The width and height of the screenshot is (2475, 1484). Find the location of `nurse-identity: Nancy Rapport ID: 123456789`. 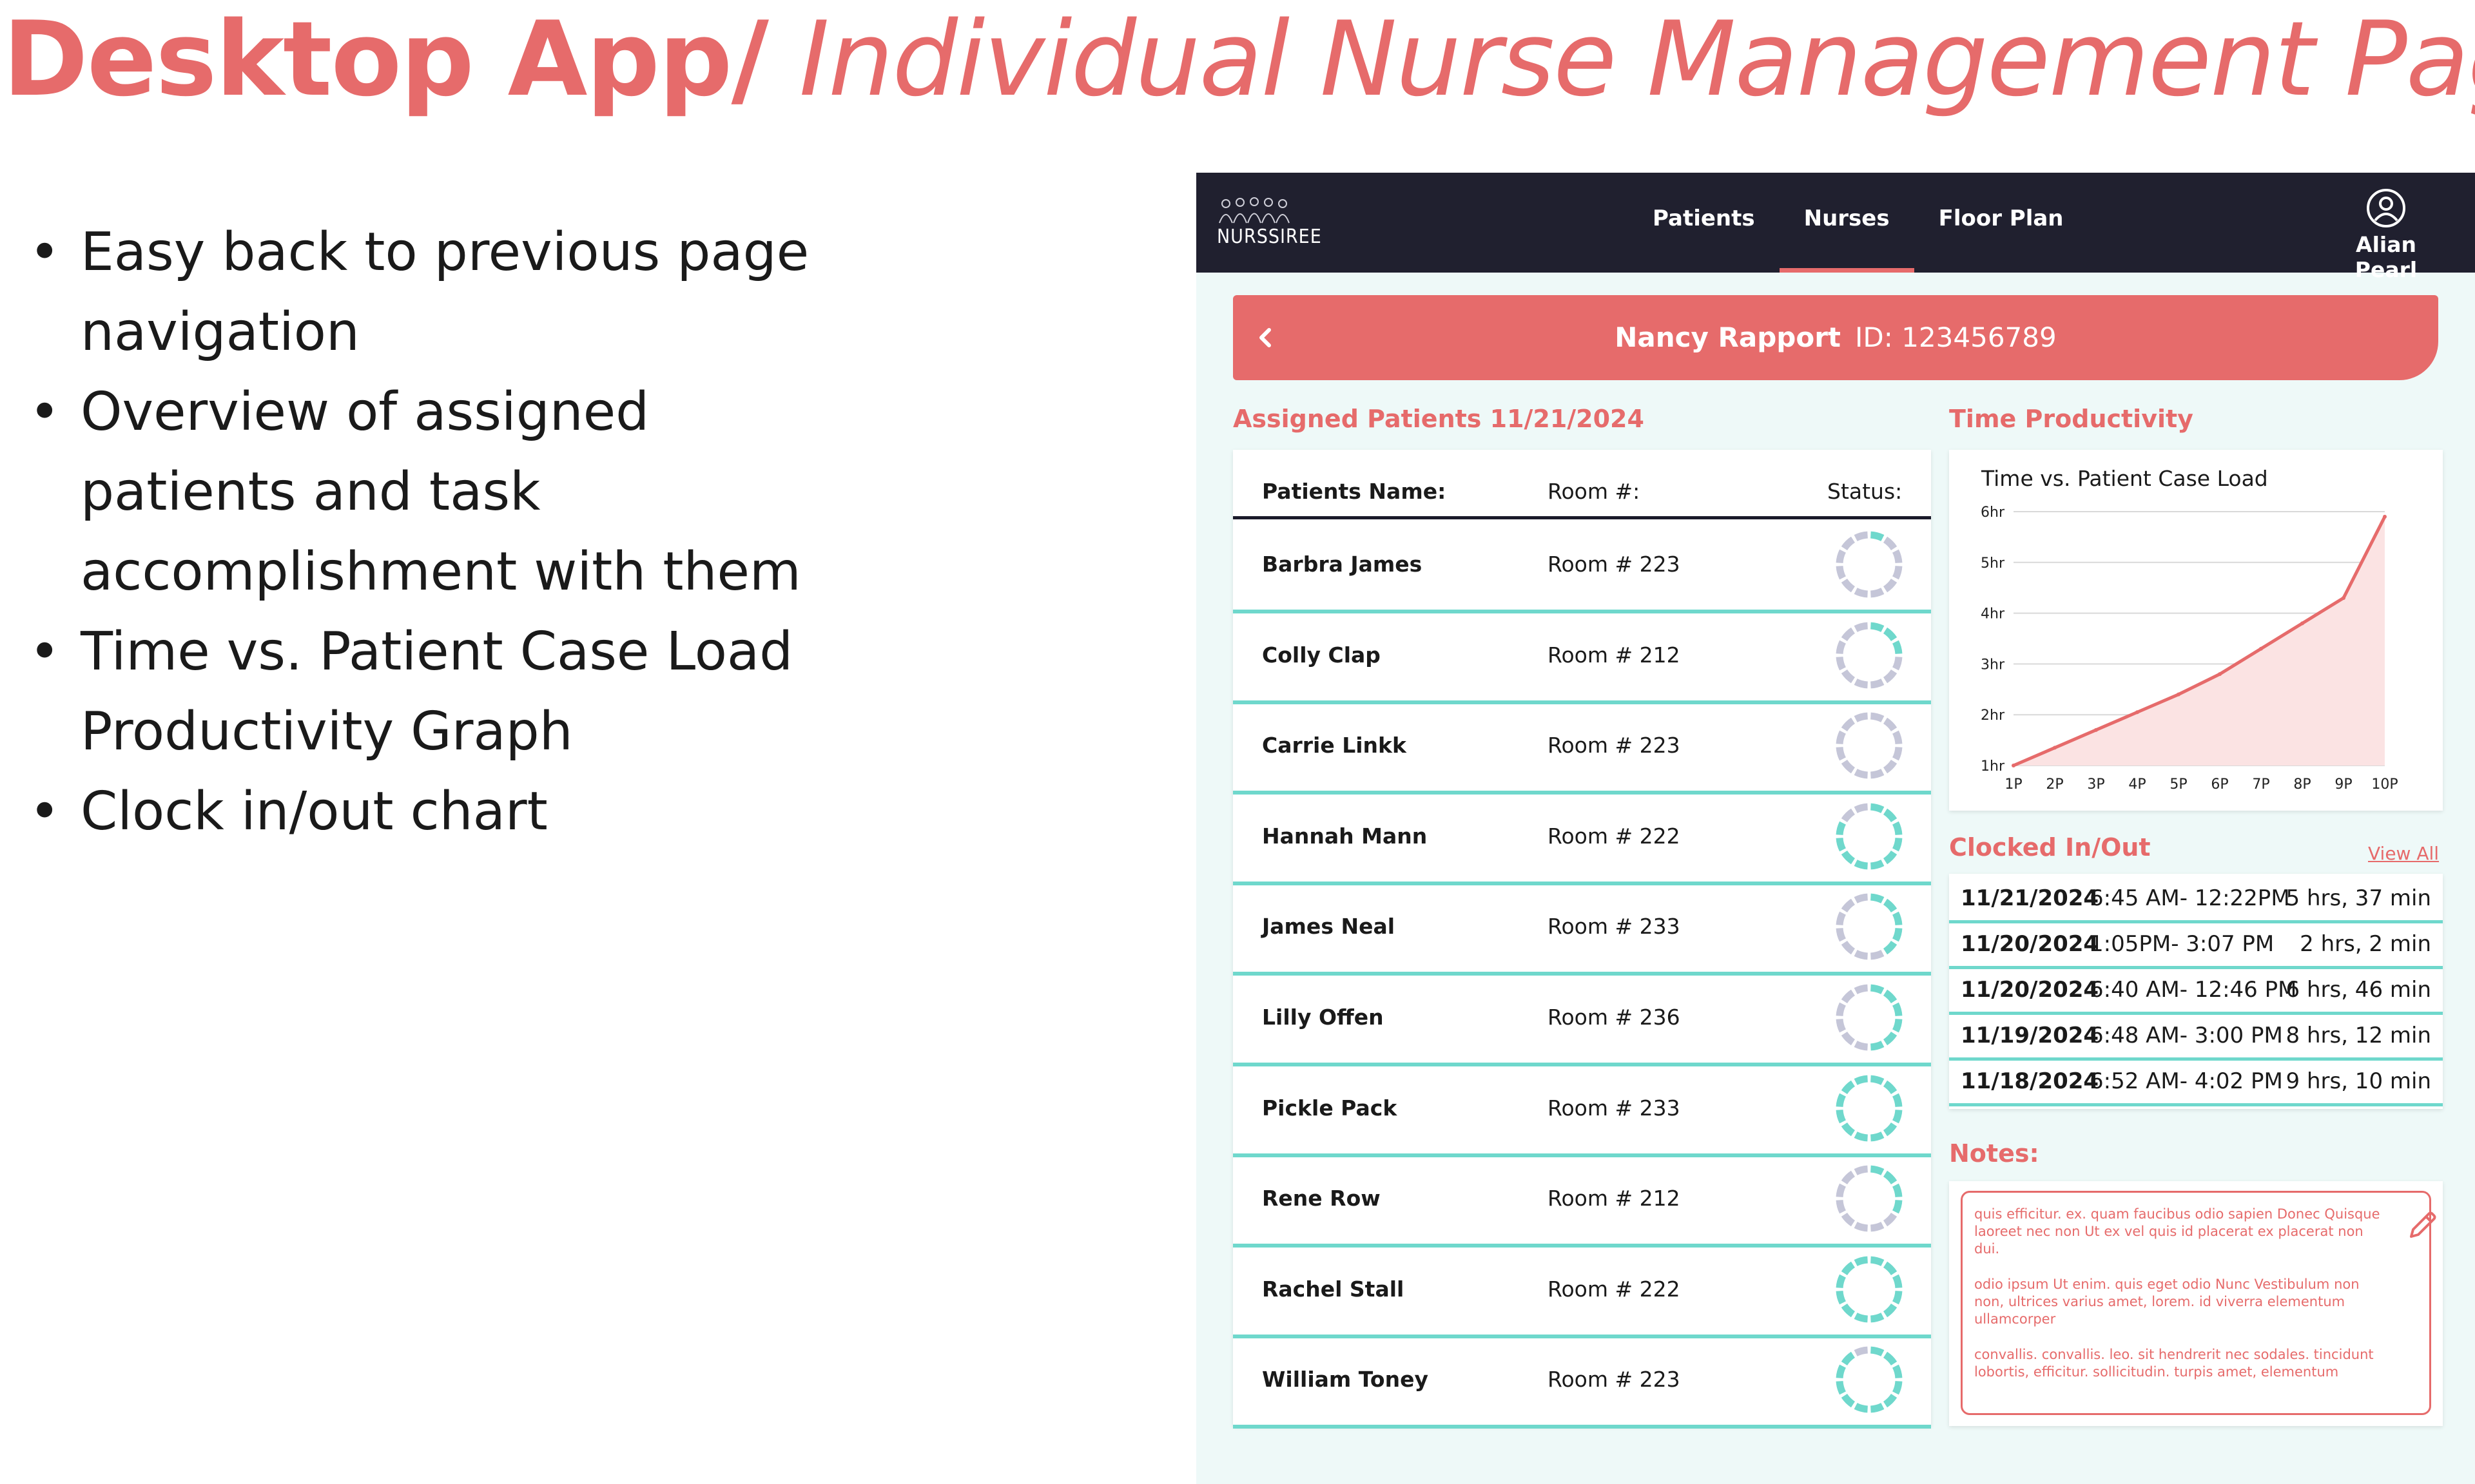

nurse-identity: Nancy Rapport ID: 123456789 is located at coordinates (1835, 337).